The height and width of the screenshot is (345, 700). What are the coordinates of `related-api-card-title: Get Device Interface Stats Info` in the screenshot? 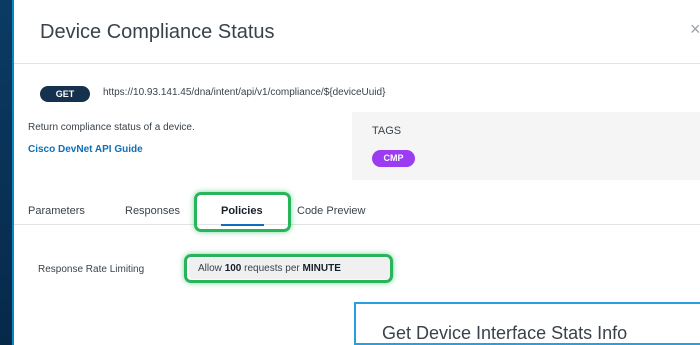 It's located at (505, 333).